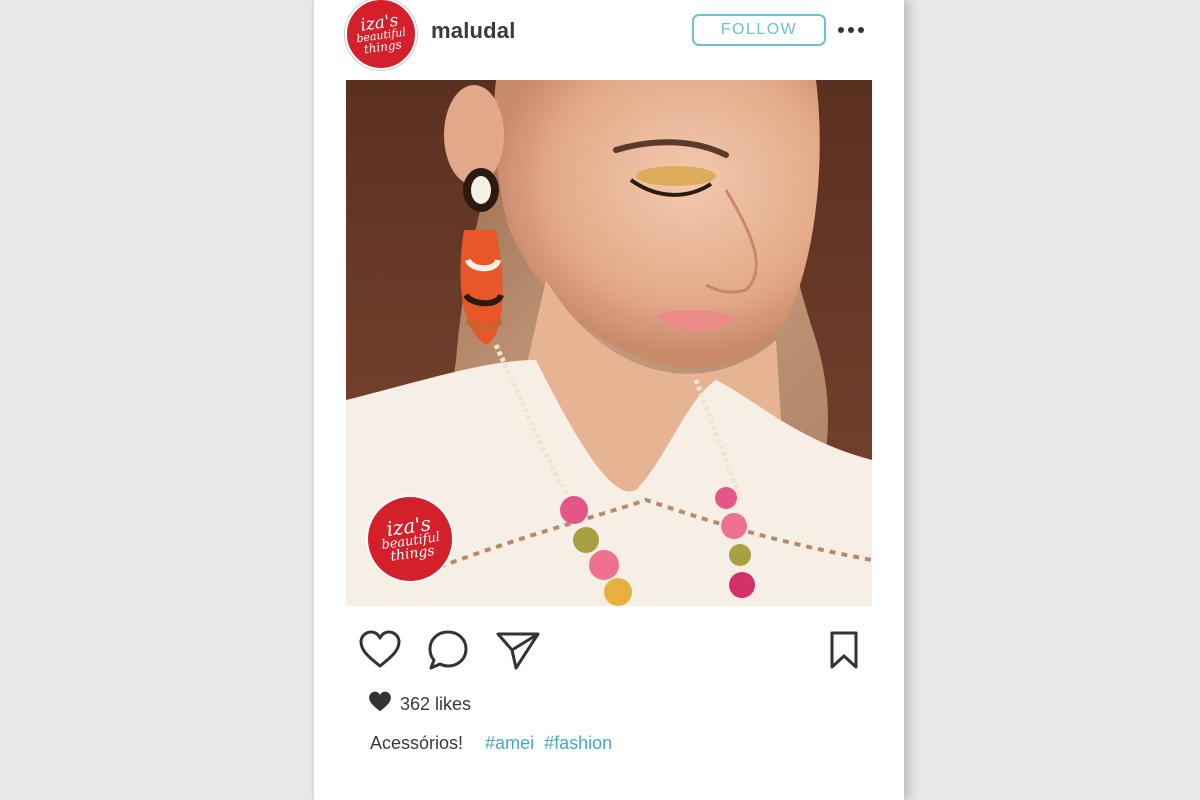  What do you see at coordinates (473, 31) in the screenshot?
I see `username: maludal` at bounding box center [473, 31].